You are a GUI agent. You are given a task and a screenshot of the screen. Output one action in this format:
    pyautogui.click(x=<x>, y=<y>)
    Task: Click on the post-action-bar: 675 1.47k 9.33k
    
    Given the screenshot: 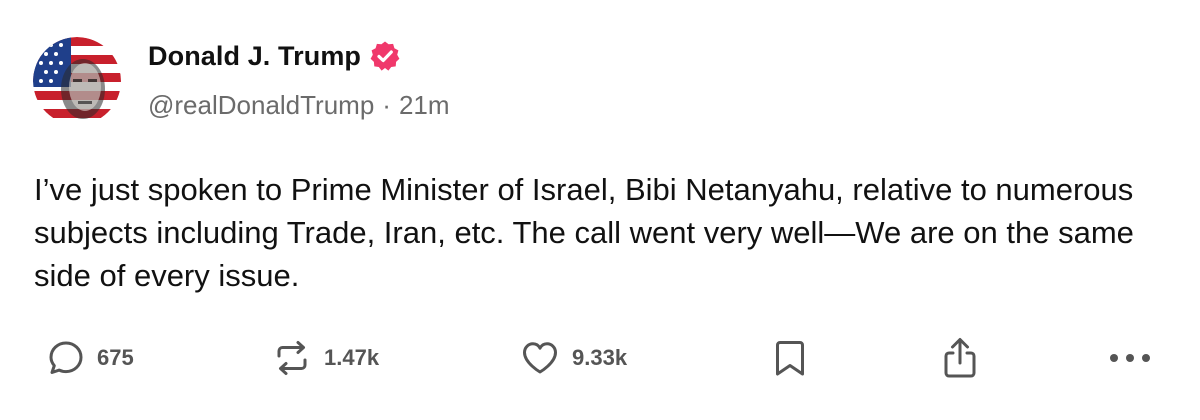 What is the action you would take?
    pyautogui.click(x=600, y=358)
    